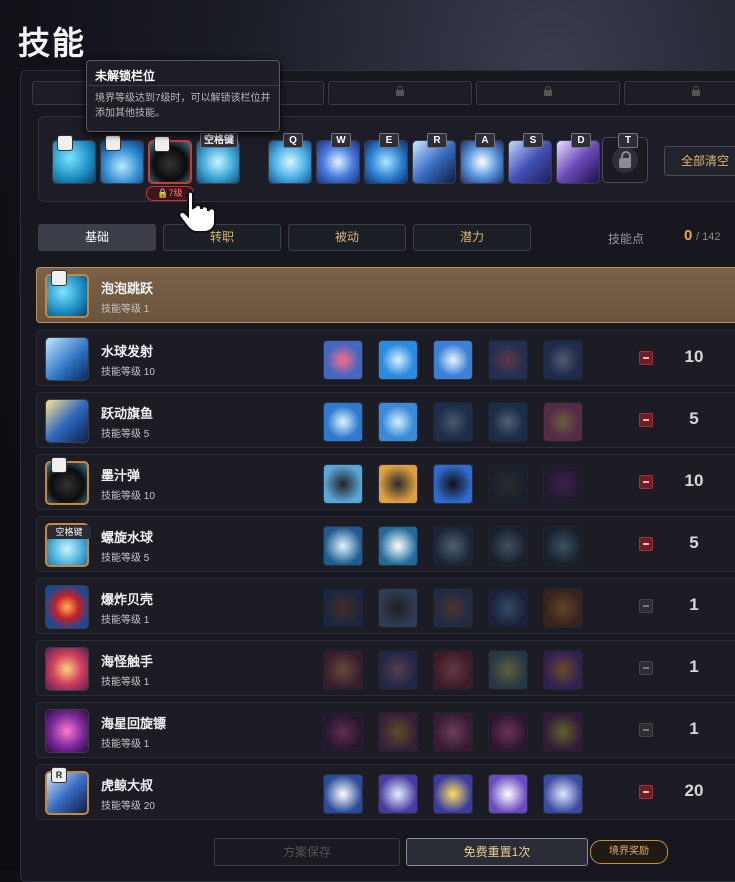 This screenshot has width=735, height=882. I want to click on skill-row-leaping-marlin: 跃动旗鱼 技能等级 5 5, so click(385, 420).